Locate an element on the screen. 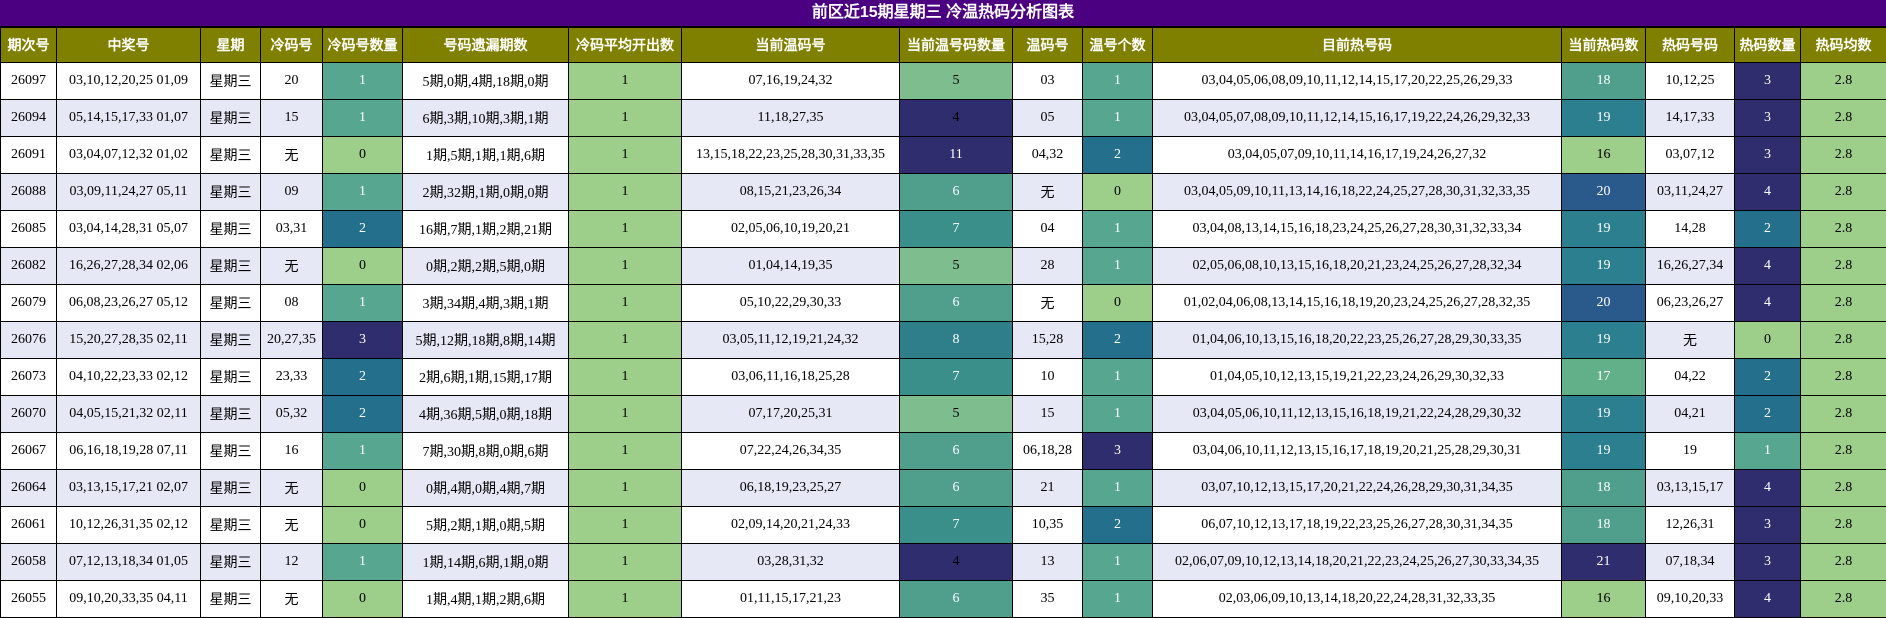 The image size is (1886, 618). column-header: 星期 is located at coordinates (231, 45).